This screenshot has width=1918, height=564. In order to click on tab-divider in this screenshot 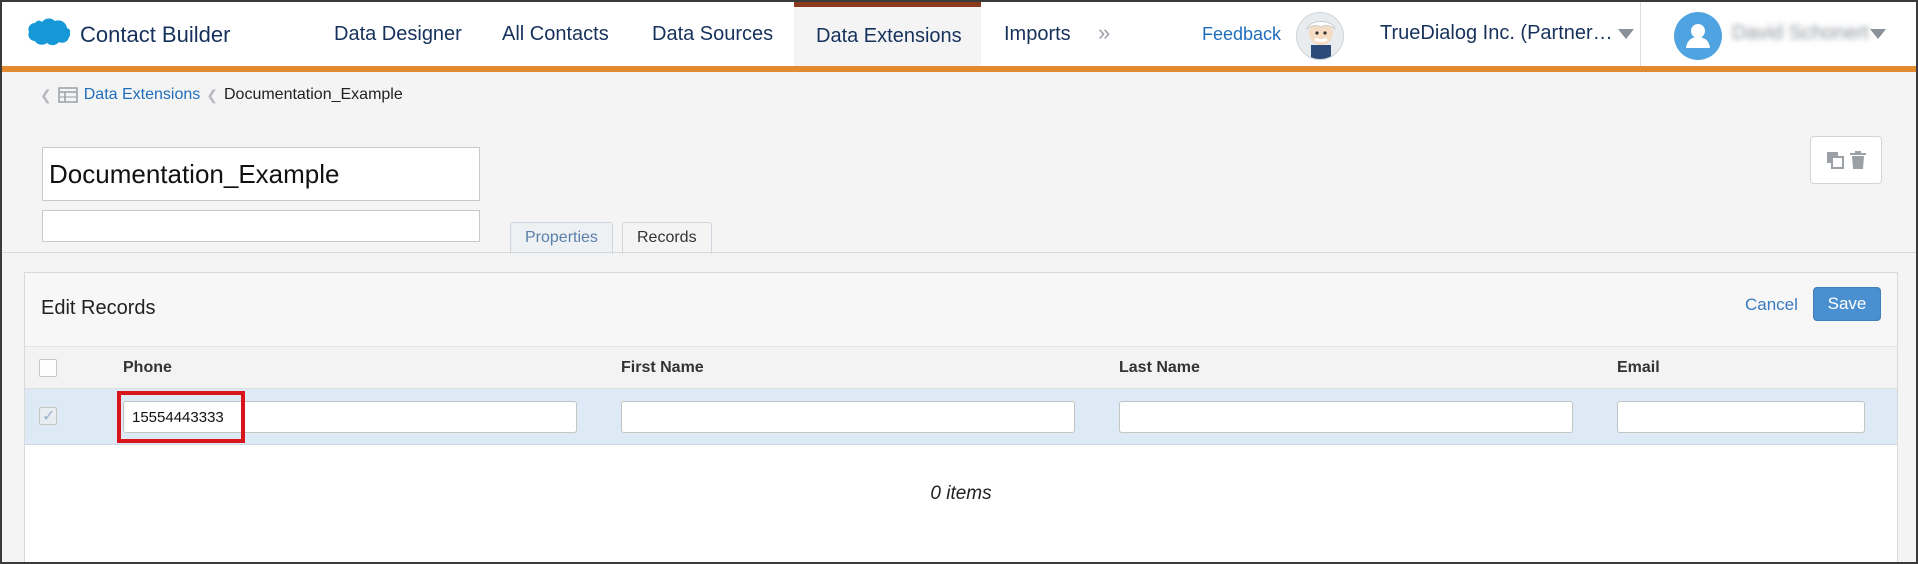, I will do `click(959, 252)`.